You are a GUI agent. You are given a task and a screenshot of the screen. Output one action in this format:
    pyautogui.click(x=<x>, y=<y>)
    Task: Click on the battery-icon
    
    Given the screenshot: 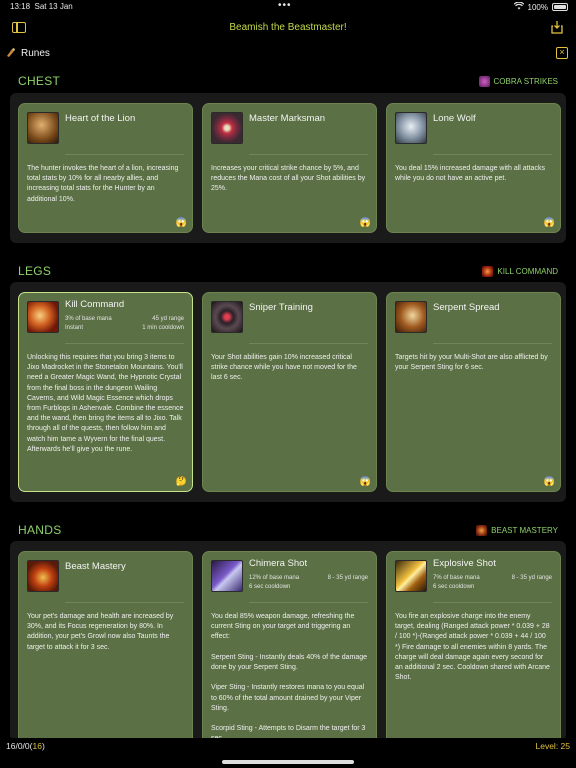 What is the action you would take?
    pyautogui.click(x=560, y=7)
    